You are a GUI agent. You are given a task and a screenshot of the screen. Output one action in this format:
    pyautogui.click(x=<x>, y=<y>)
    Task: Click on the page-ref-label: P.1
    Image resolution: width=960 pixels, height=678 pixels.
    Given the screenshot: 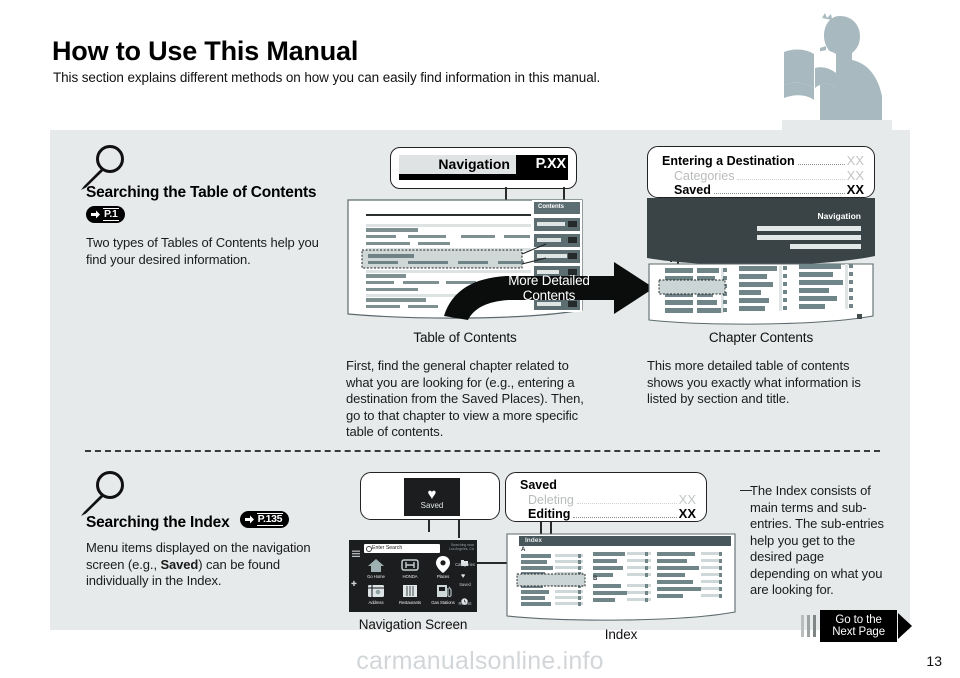 What is the action you would take?
    pyautogui.click(x=111, y=214)
    